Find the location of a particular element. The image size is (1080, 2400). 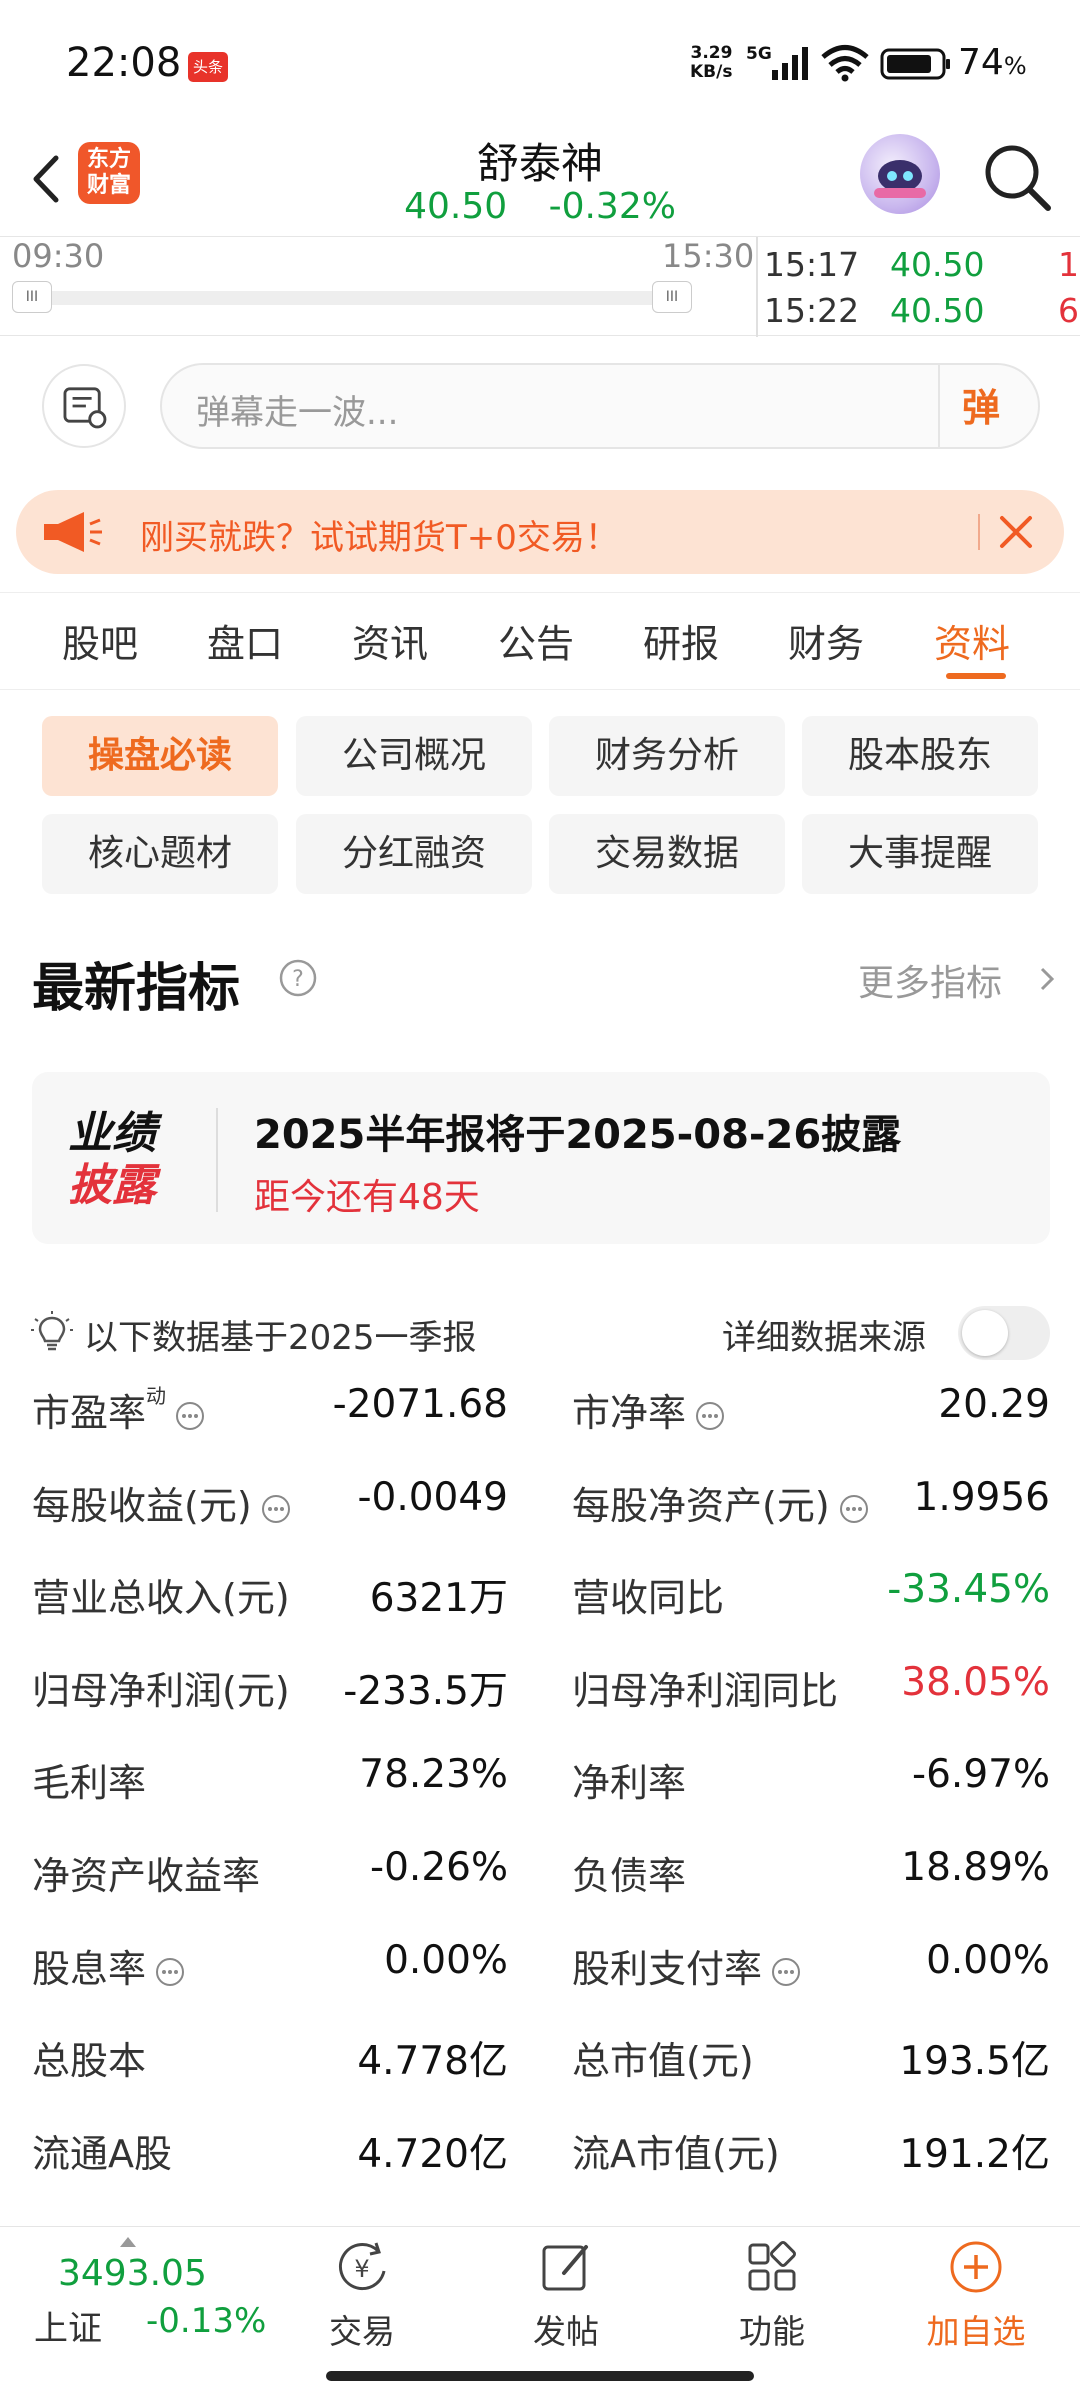

range-end-time: 15:30 is located at coordinates (708, 256).